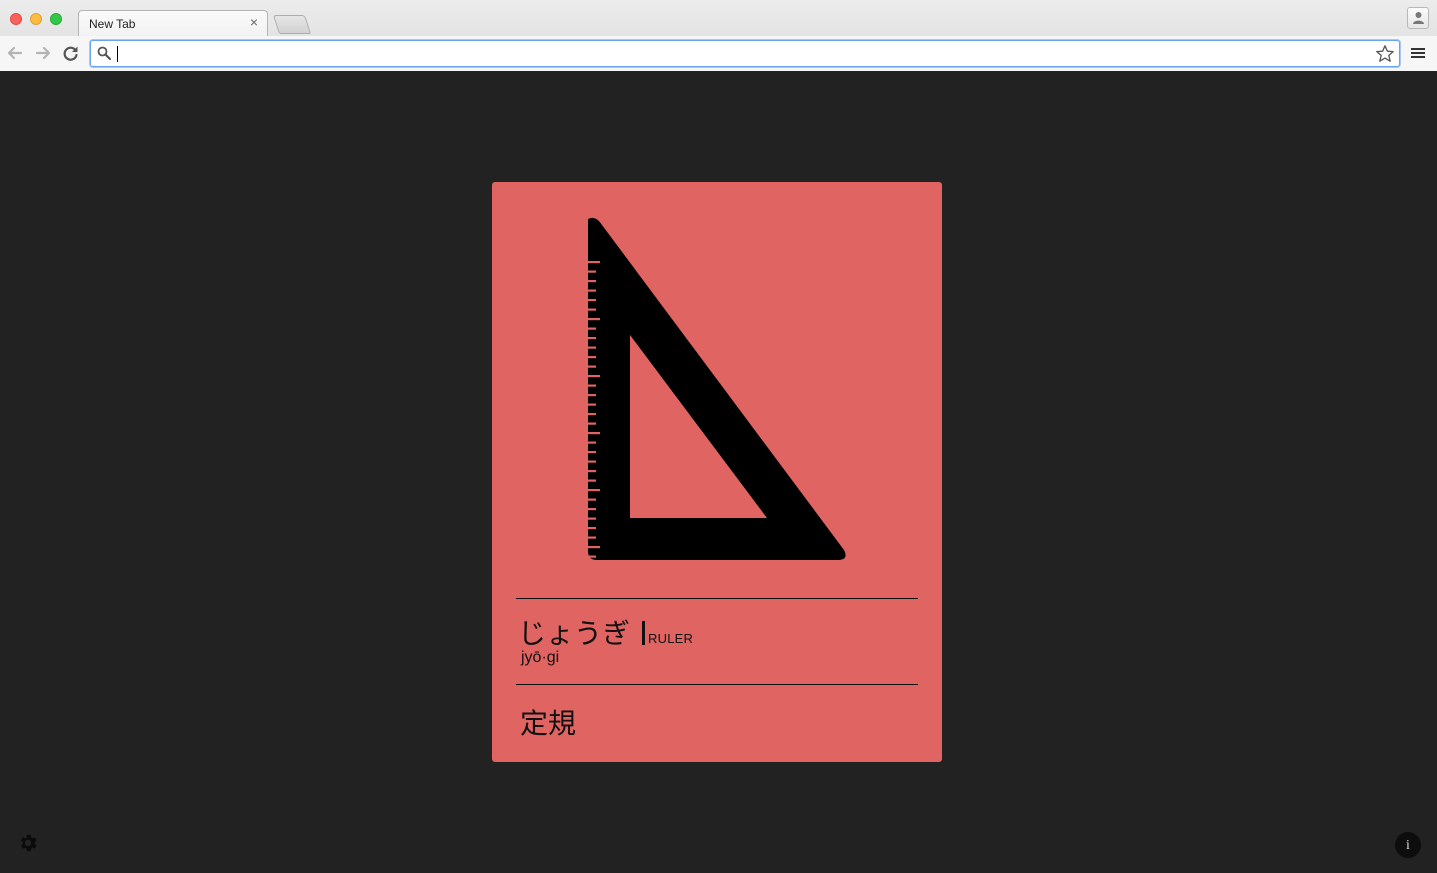 Image resolution: width=1437 pixels, height=873 pixels. I want to click on window-zoom-button, so click(56, 19).